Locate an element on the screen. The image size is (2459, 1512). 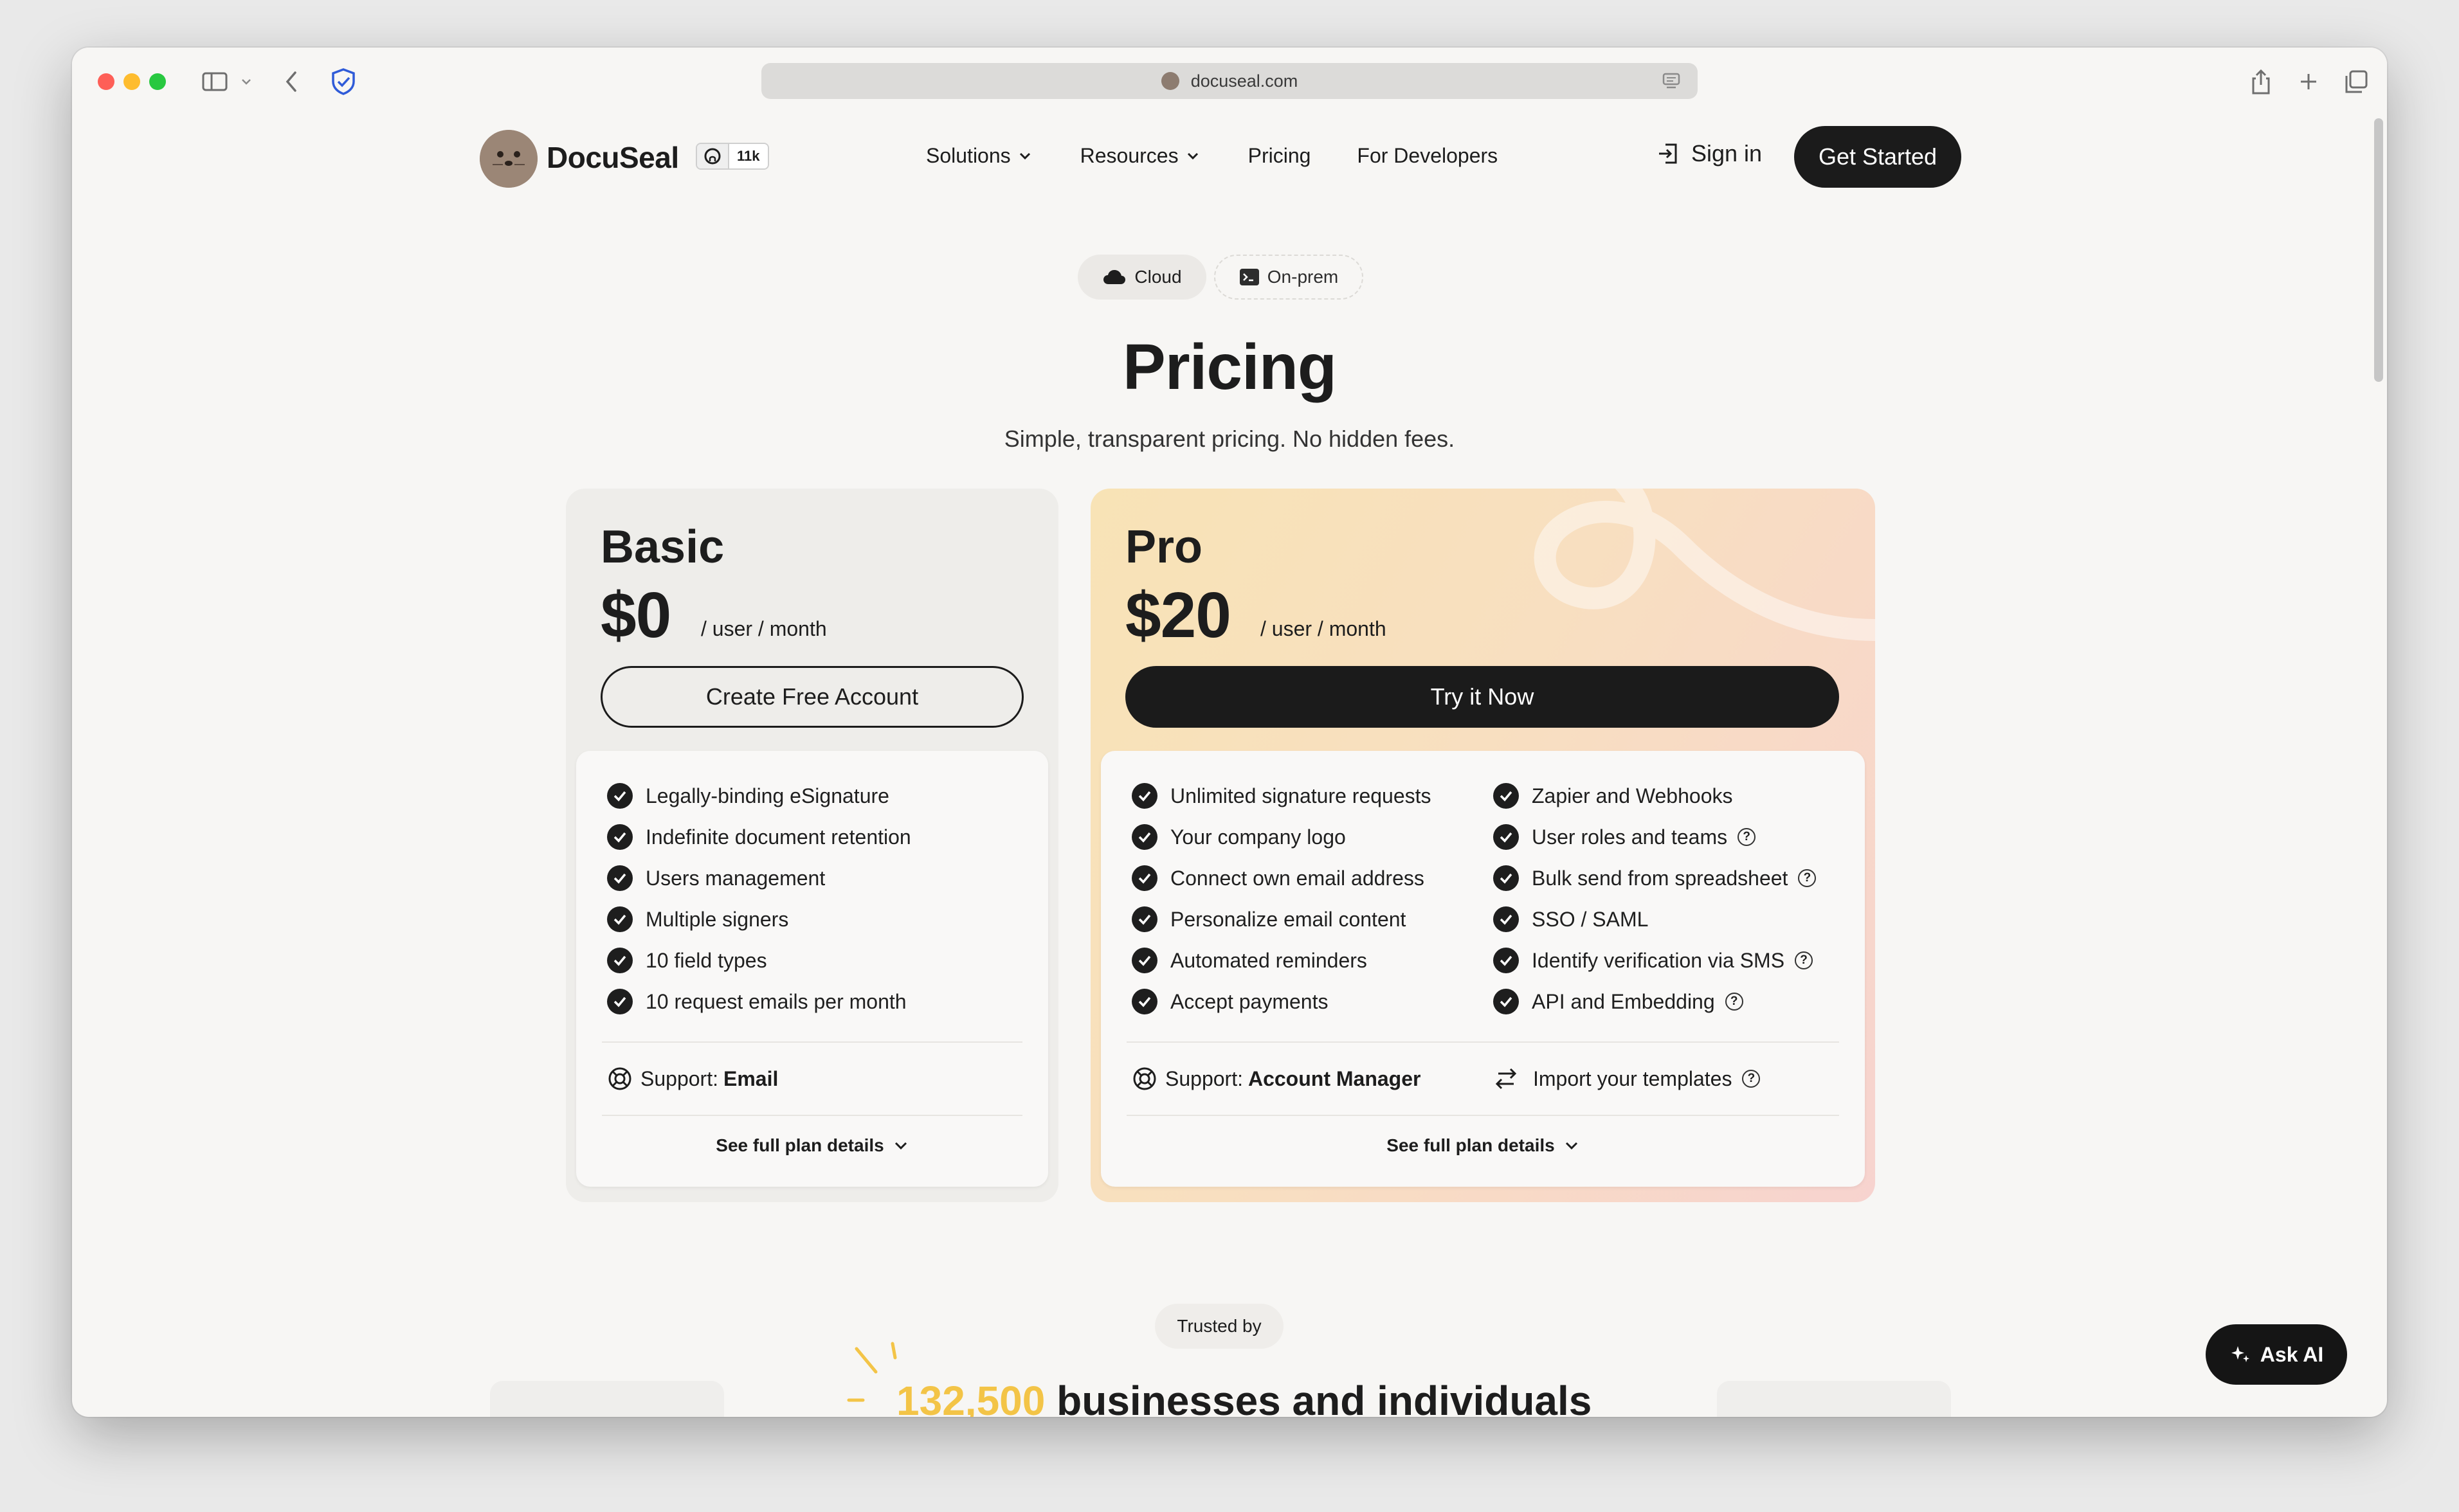
feature-label: Unlimited signature requests is located at coordinates (1301, 796).